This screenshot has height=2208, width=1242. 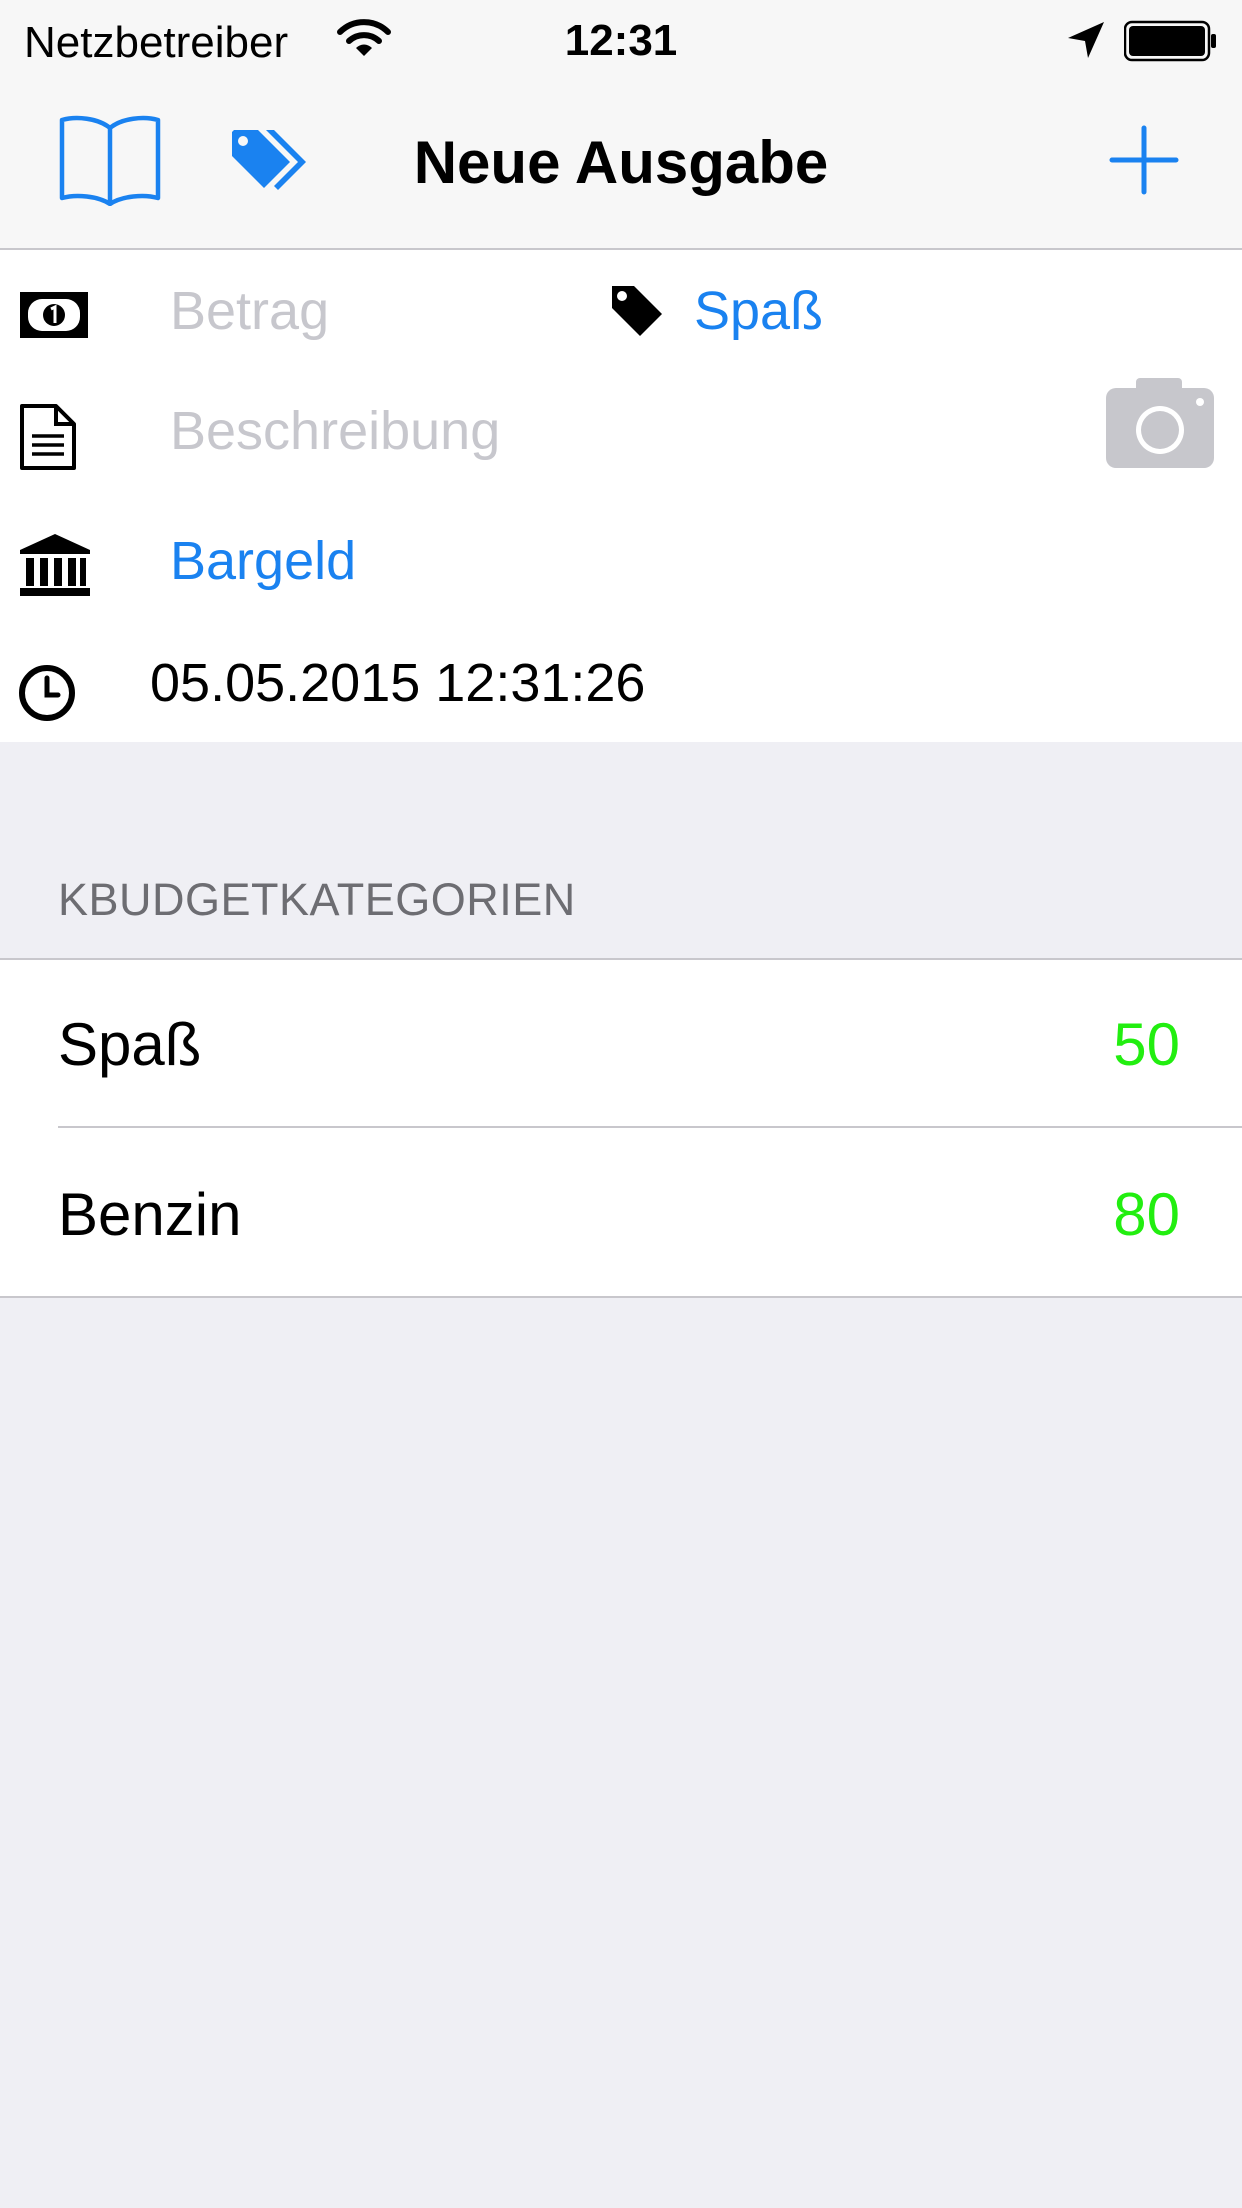 What do you see at coordinates (130, 1044) in the screenshot?
I see `budget-category-label: Spaß` at bounding box center [130, 1044].